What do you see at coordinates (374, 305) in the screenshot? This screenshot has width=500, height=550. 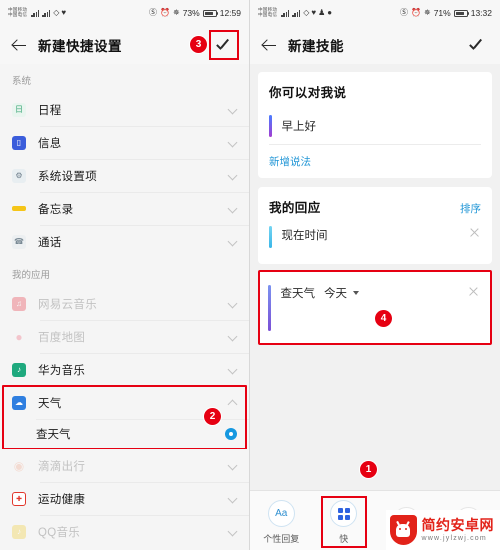 I see `response-item-weather: 查天气 今天` at bounding box center [374, 305].